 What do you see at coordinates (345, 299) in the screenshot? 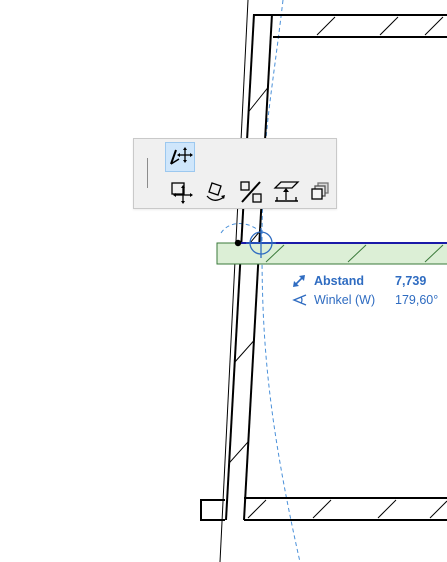
I see `angle-label: Winkel (W)` at bounding box center [345, 299].